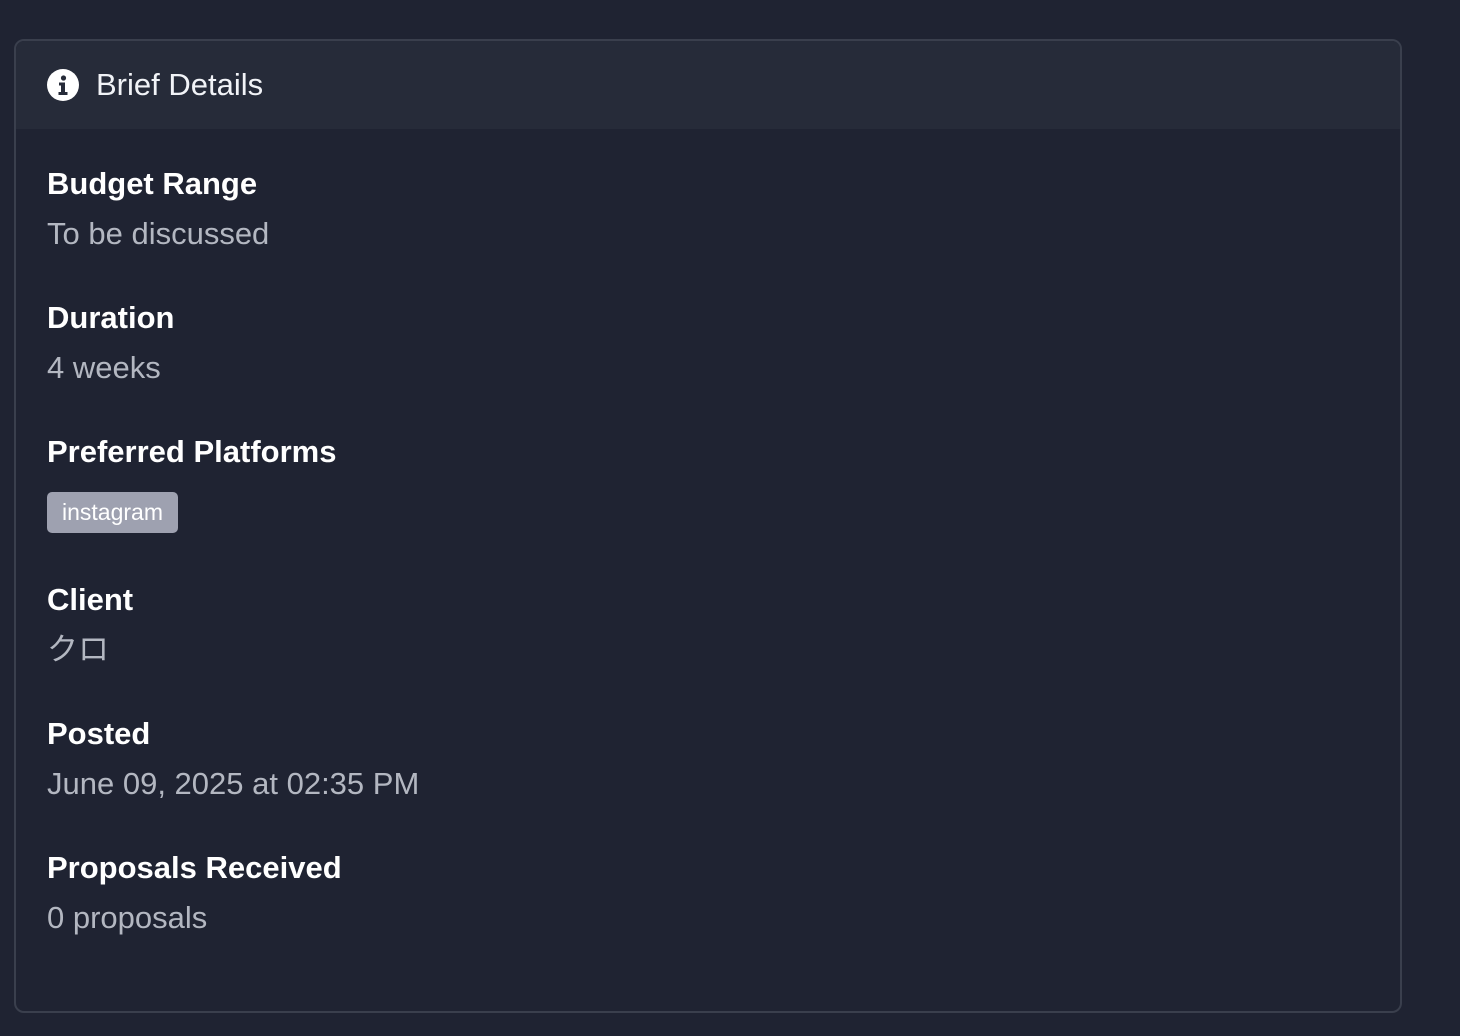 This screenshot has width=1460, height=1036. Describe the element at coordinates (63, 85) in the screenshot. I see `info-icon` at that location.